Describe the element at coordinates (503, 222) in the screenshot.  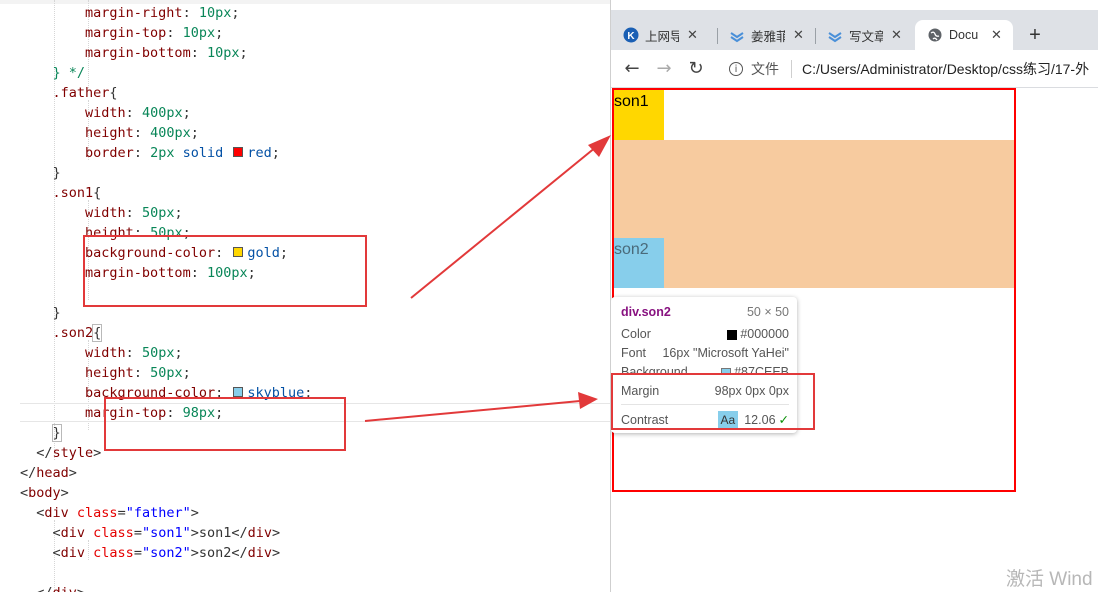
I see `arrow-to-son1` at that location.